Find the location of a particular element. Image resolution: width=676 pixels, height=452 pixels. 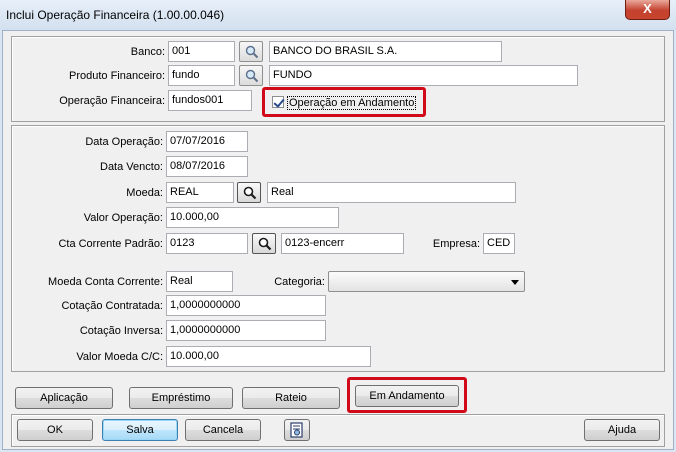

aplicacao-button: Aplicação is located at coordinates (64, 398).